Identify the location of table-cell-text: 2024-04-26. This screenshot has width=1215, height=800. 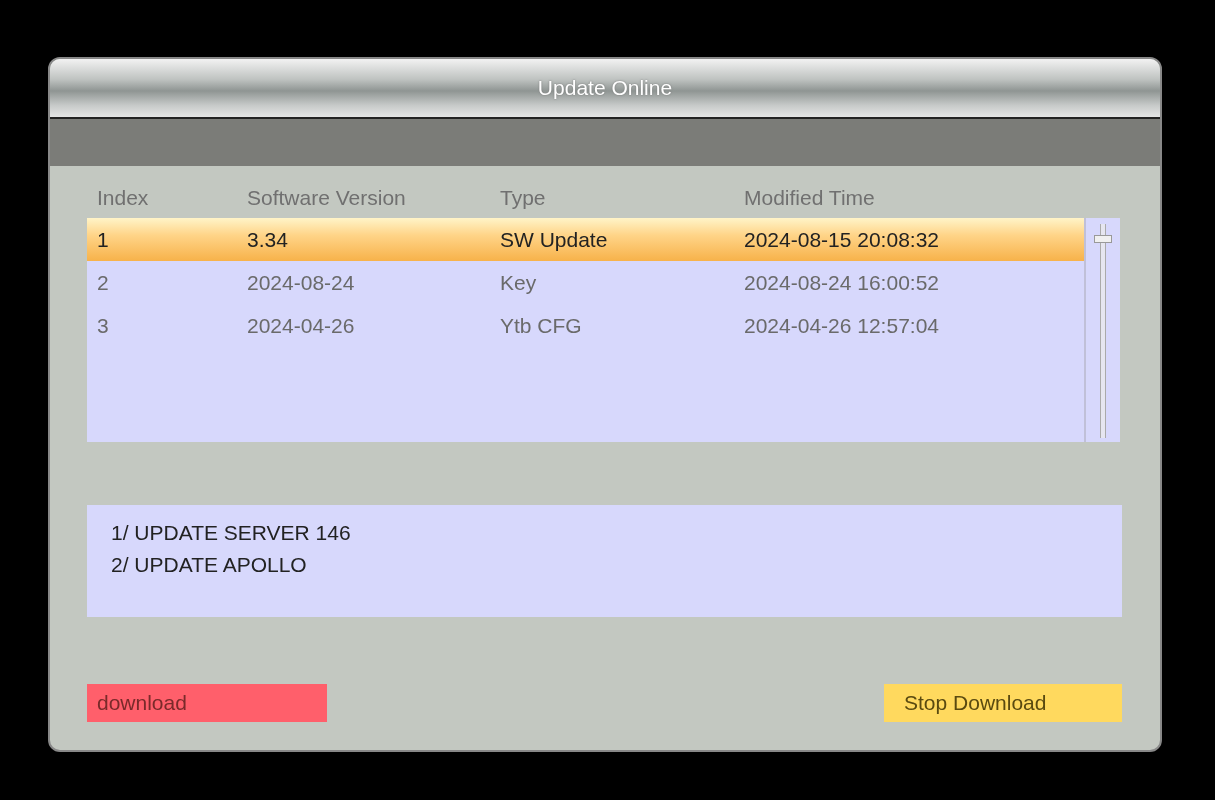
(301, 325).